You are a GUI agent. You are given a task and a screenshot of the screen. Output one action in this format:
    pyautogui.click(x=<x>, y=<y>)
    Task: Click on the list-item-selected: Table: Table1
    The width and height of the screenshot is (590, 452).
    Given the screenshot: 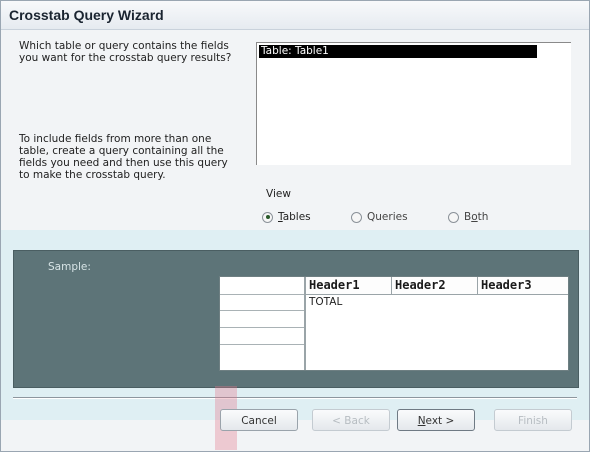 What is the action you would take?
    pyautogui.click(x=398, y=51)
    